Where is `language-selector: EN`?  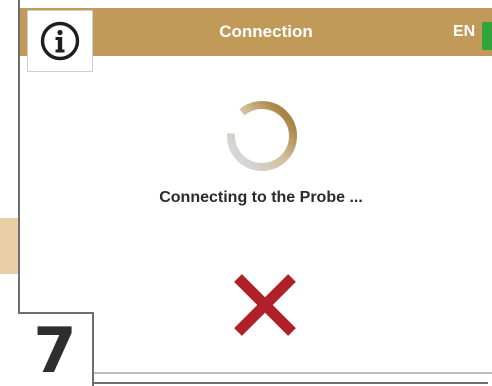
language-selector: EN is located at coordinates (464, 32).